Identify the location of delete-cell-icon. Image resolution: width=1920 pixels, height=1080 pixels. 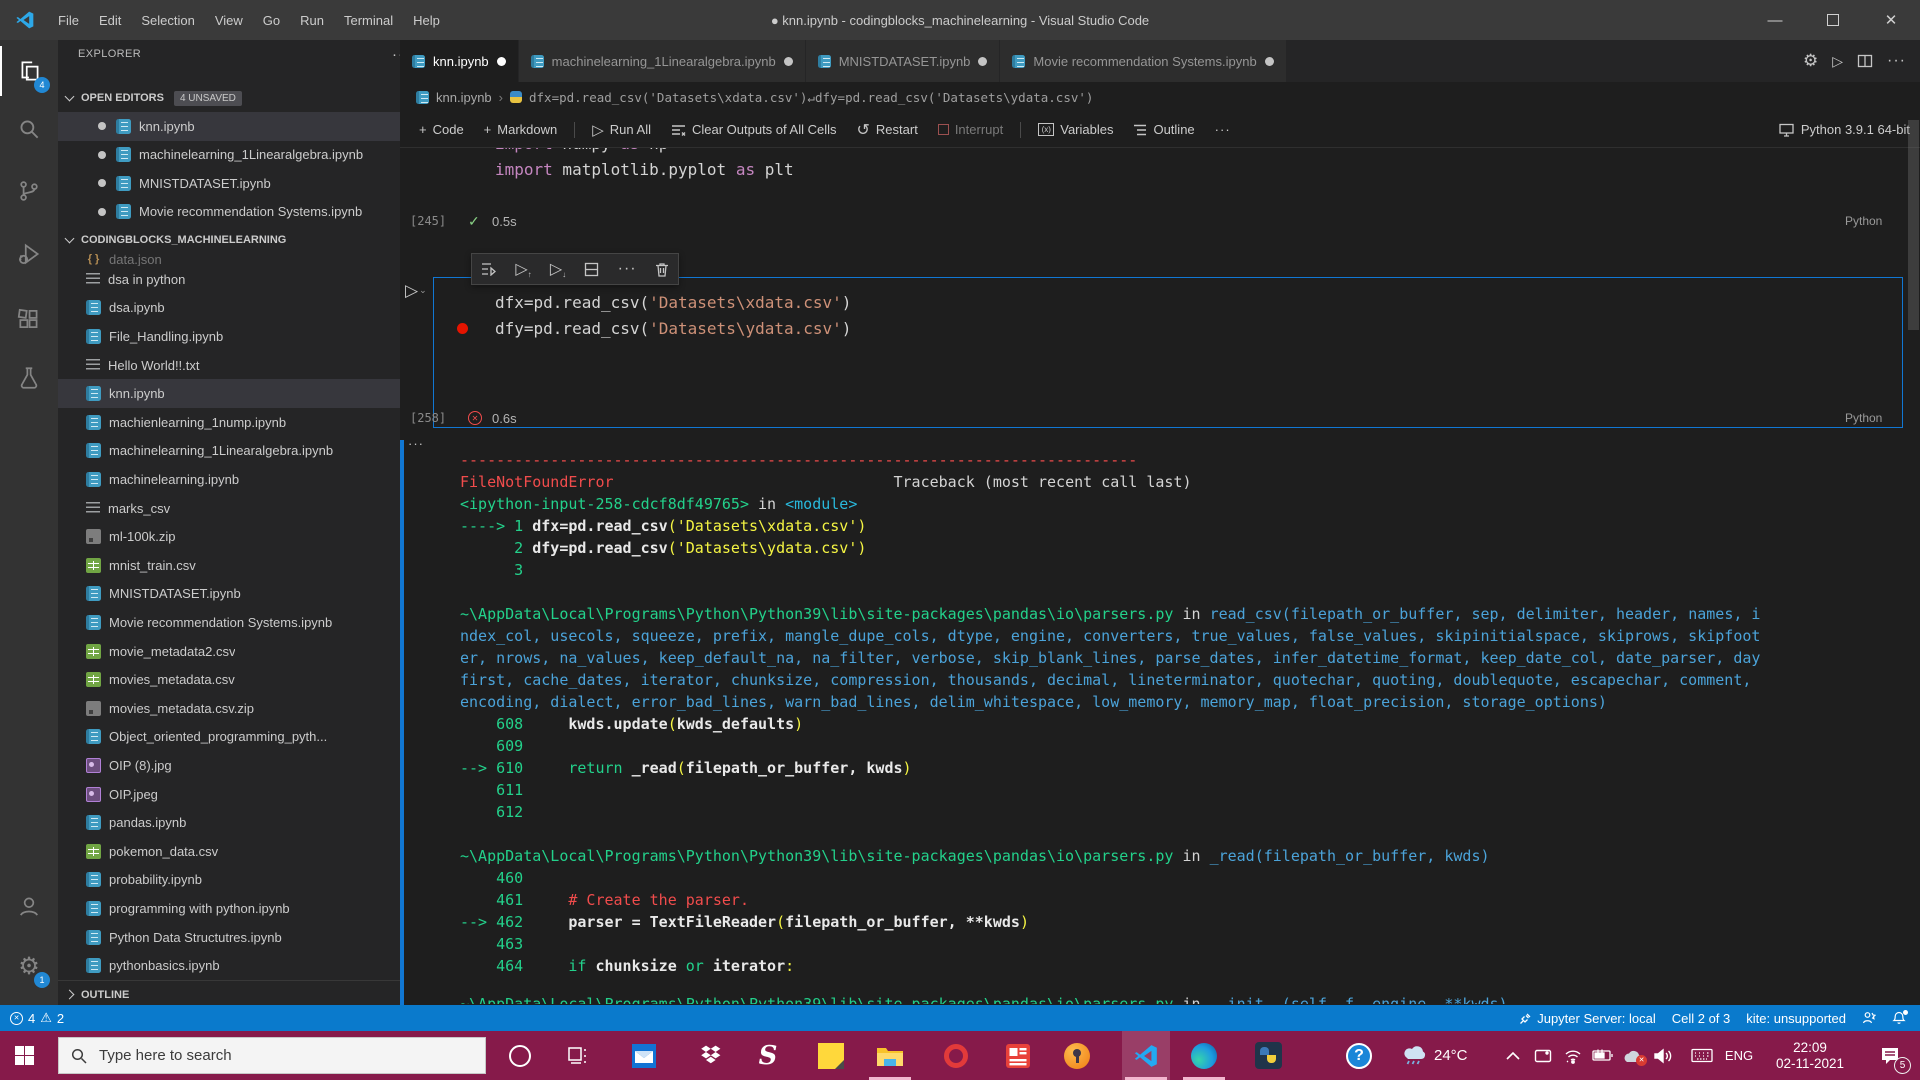
(662, 269).